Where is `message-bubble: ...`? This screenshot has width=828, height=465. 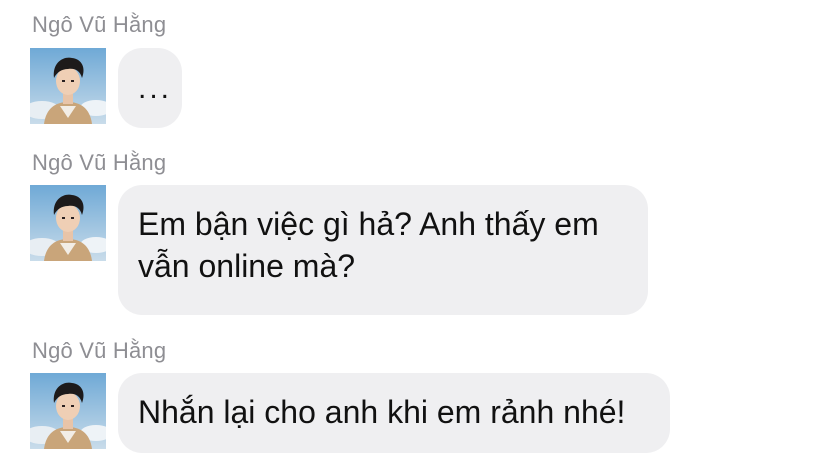
message-bubble: ... is located at coordinates (150, 88).